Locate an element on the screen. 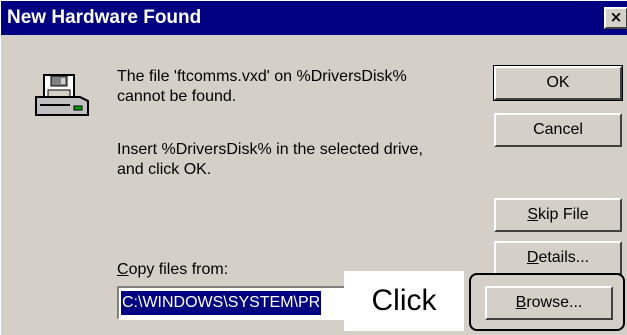 The image size is (627, 335). window-title: New Hardware Found is located at coordinates (104, 17).